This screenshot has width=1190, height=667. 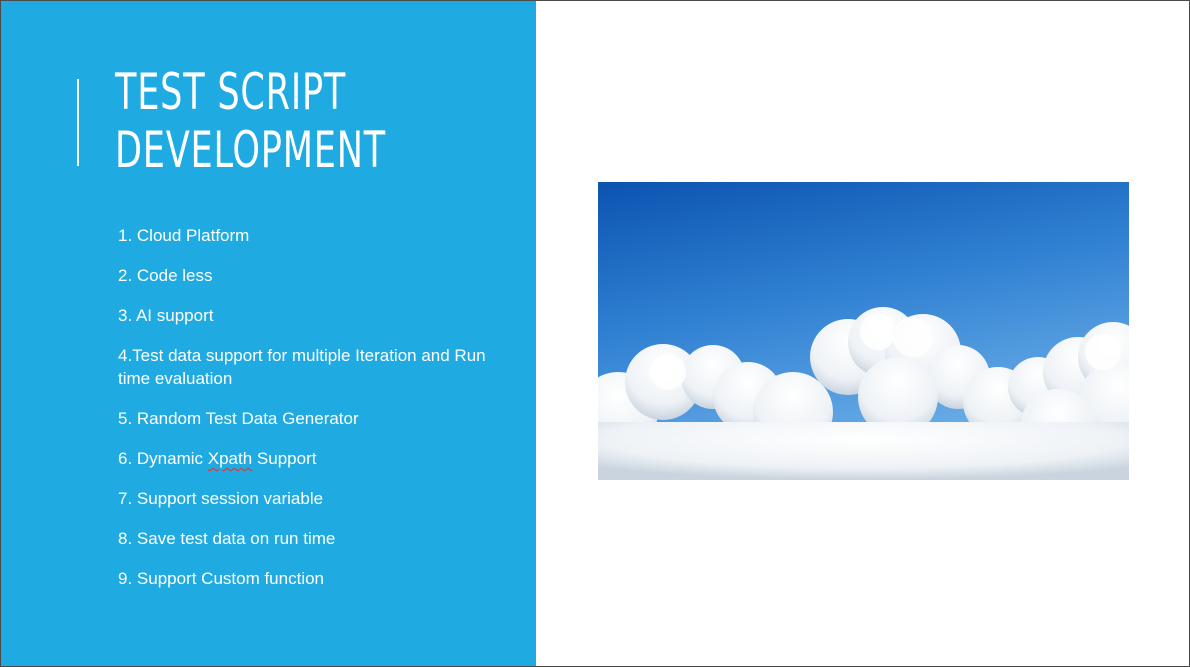 What do you see at coordinates (250, 150) in the screenshot?
I see `title-line-2: DEVELOPMENT` at bounding box center [250, 150].